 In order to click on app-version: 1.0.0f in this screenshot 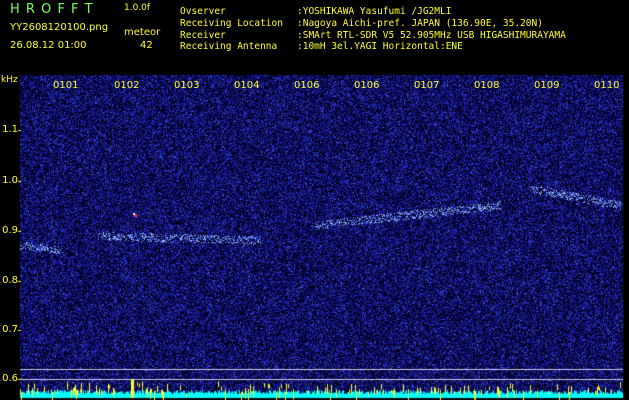, I will do `click(137, 8)`.